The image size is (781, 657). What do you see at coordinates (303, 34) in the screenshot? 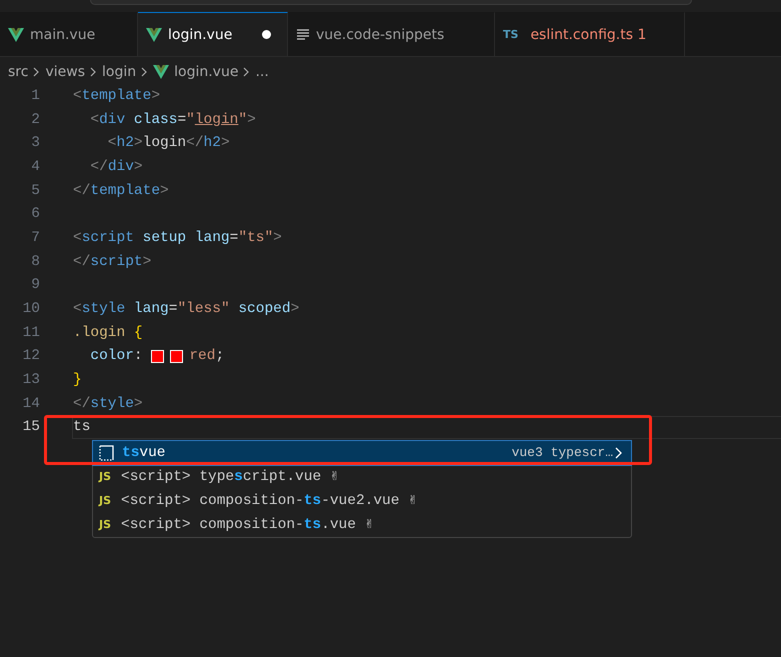
I see `lines-icon` at bounding box center [303, 34].